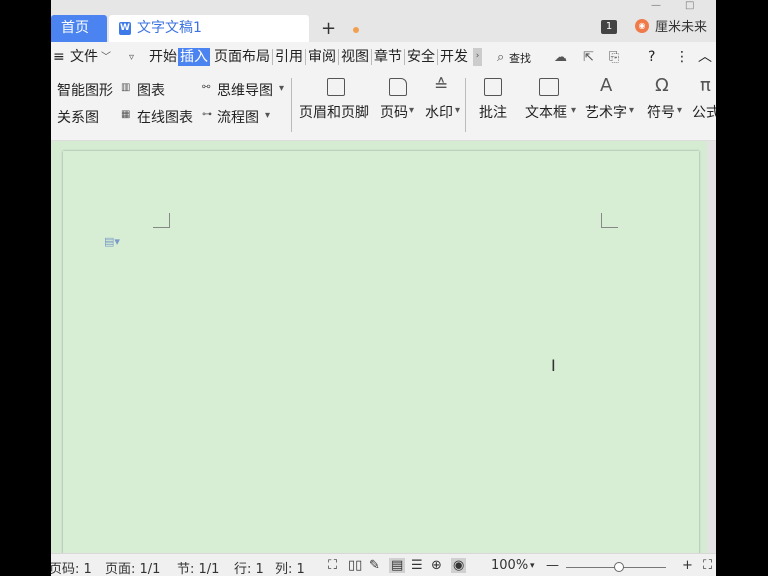 Image resolution: width=768 pixels, height=576 pixels. Describe the element at coordinates (336, 87) in the screenshot. I see `header-footer-icon` at that location.